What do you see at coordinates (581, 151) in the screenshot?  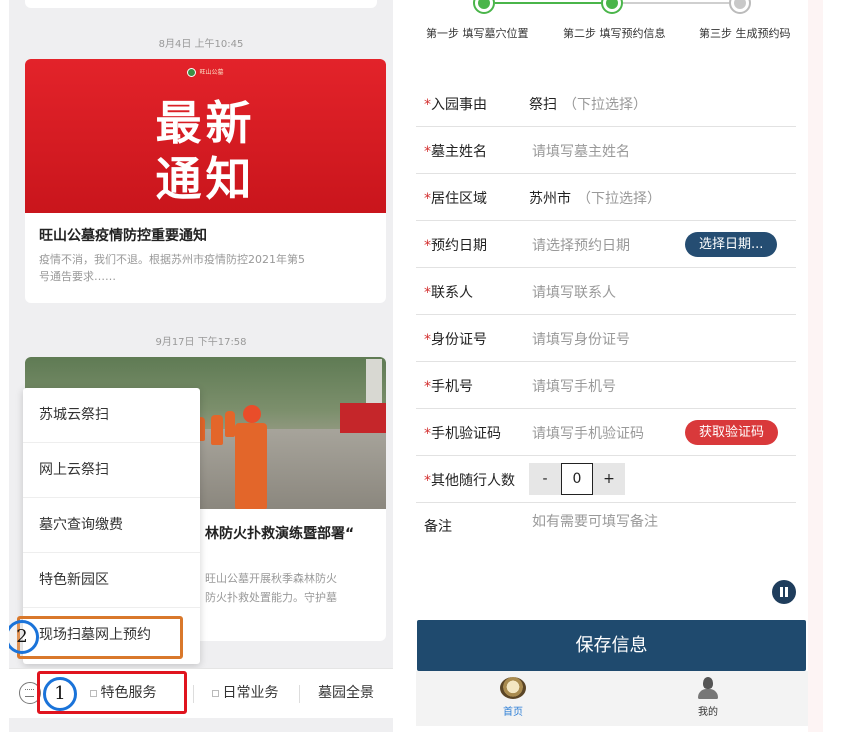 I see `owner-name-input: 请填写墓主姓名` at bounding box center [581, 151].